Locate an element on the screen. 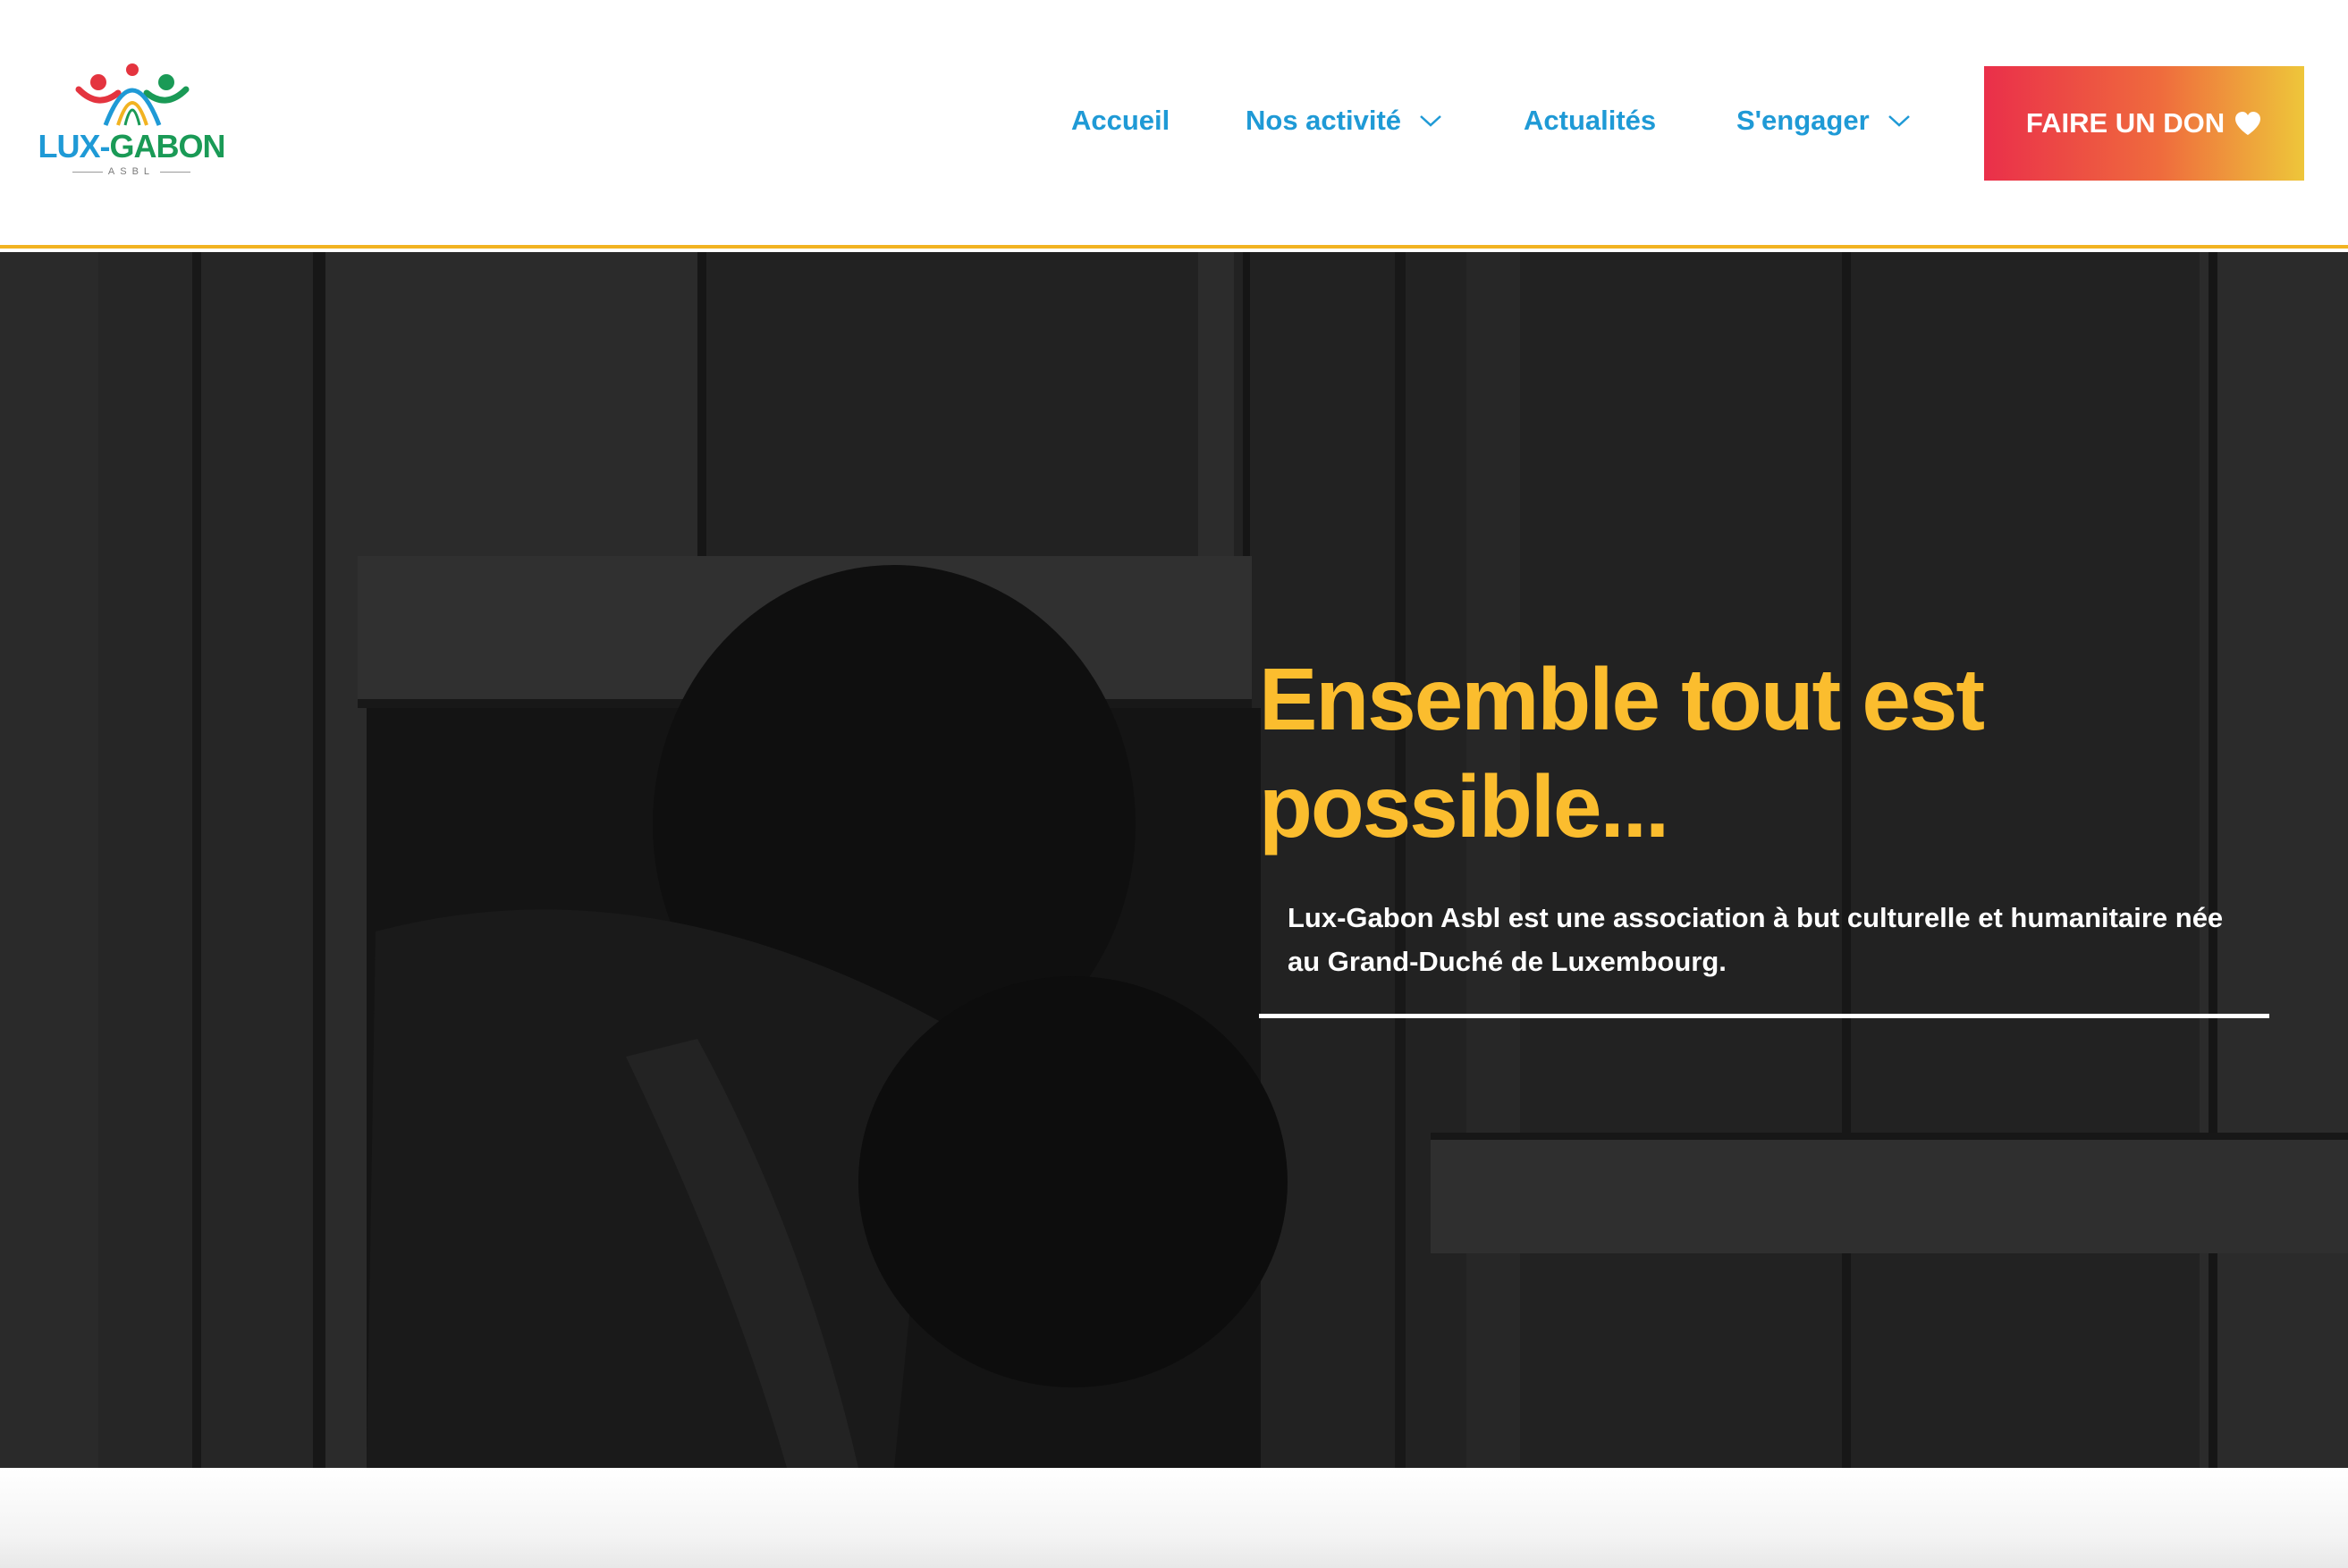 The width and height of the screenshot is (2348, 1568). nav-item-sengager: S'engager is located at coordinates (1823, 120).